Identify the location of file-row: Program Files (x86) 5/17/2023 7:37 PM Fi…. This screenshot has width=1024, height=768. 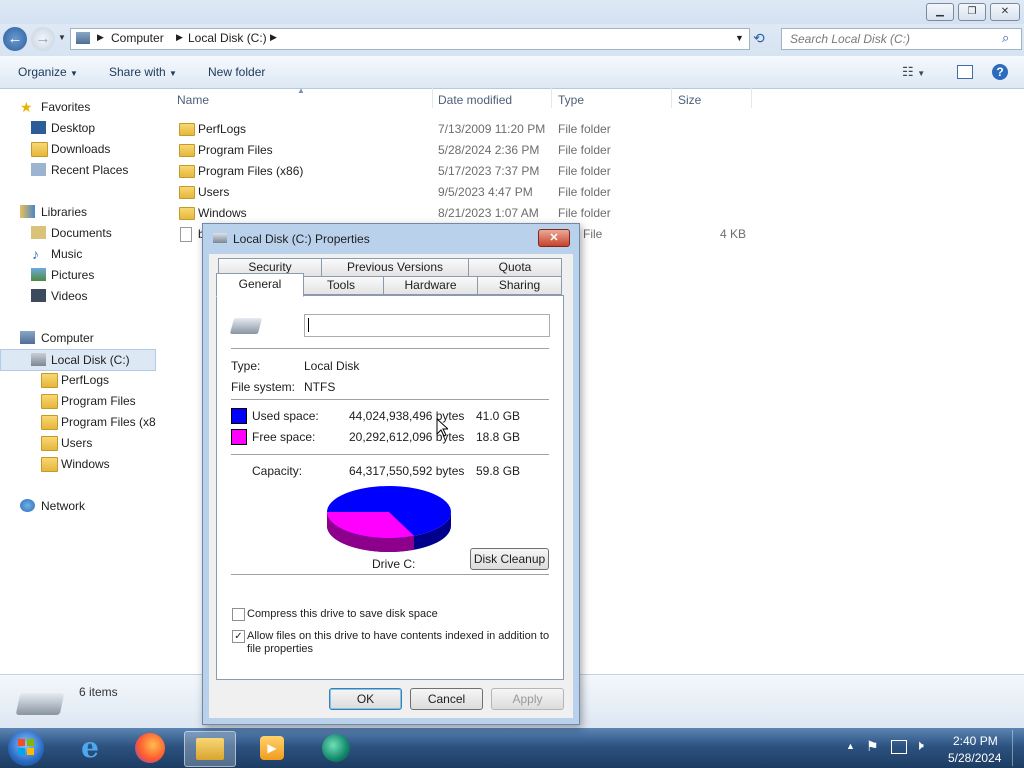
(463, 171).